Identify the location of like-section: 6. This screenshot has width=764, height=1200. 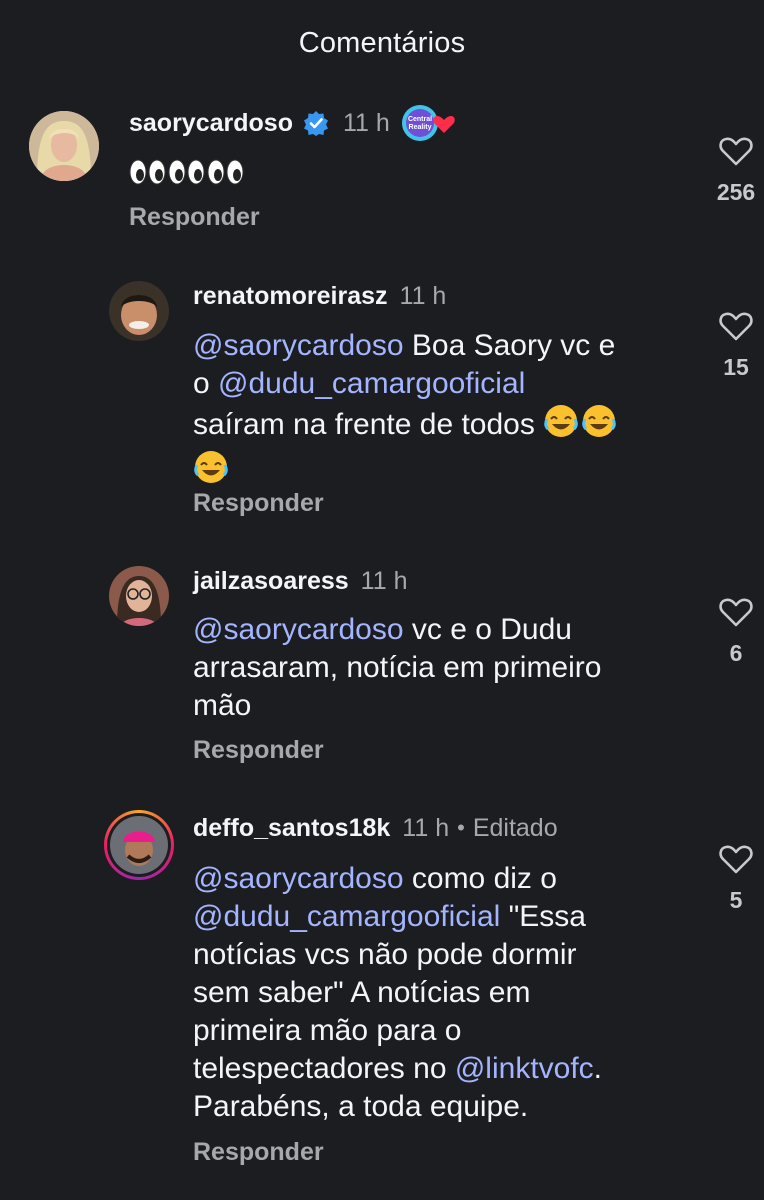
(735, 632).